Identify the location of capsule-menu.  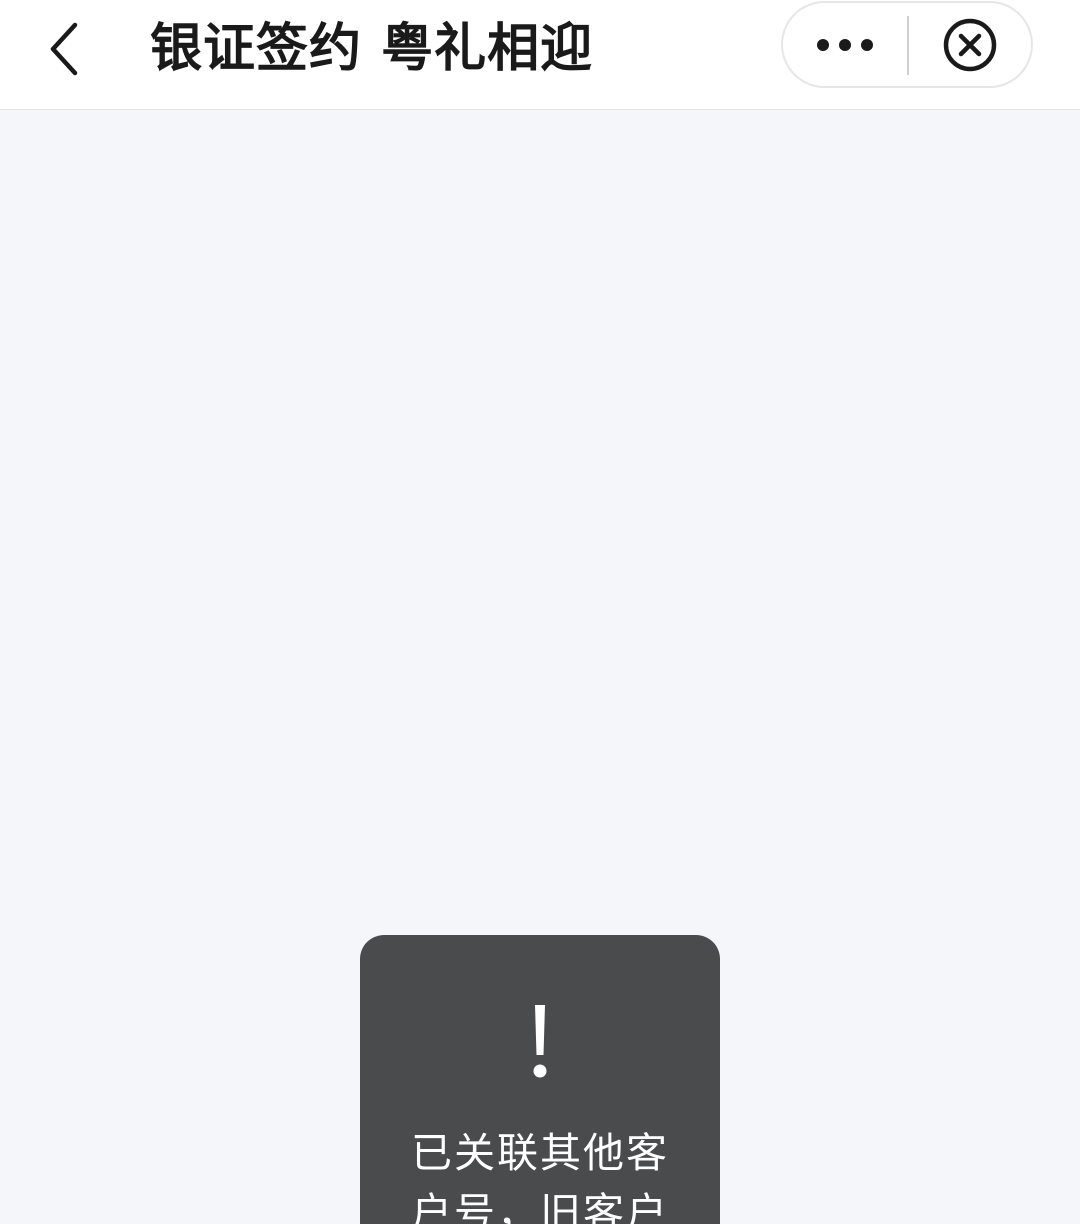
(907, 44).